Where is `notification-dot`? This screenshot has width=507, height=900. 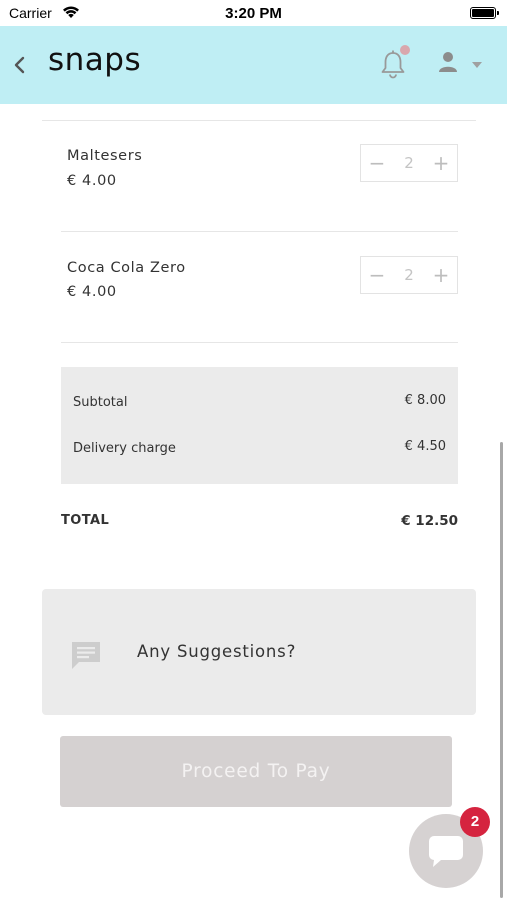 notification-dot is located at coordinates (405, 50).